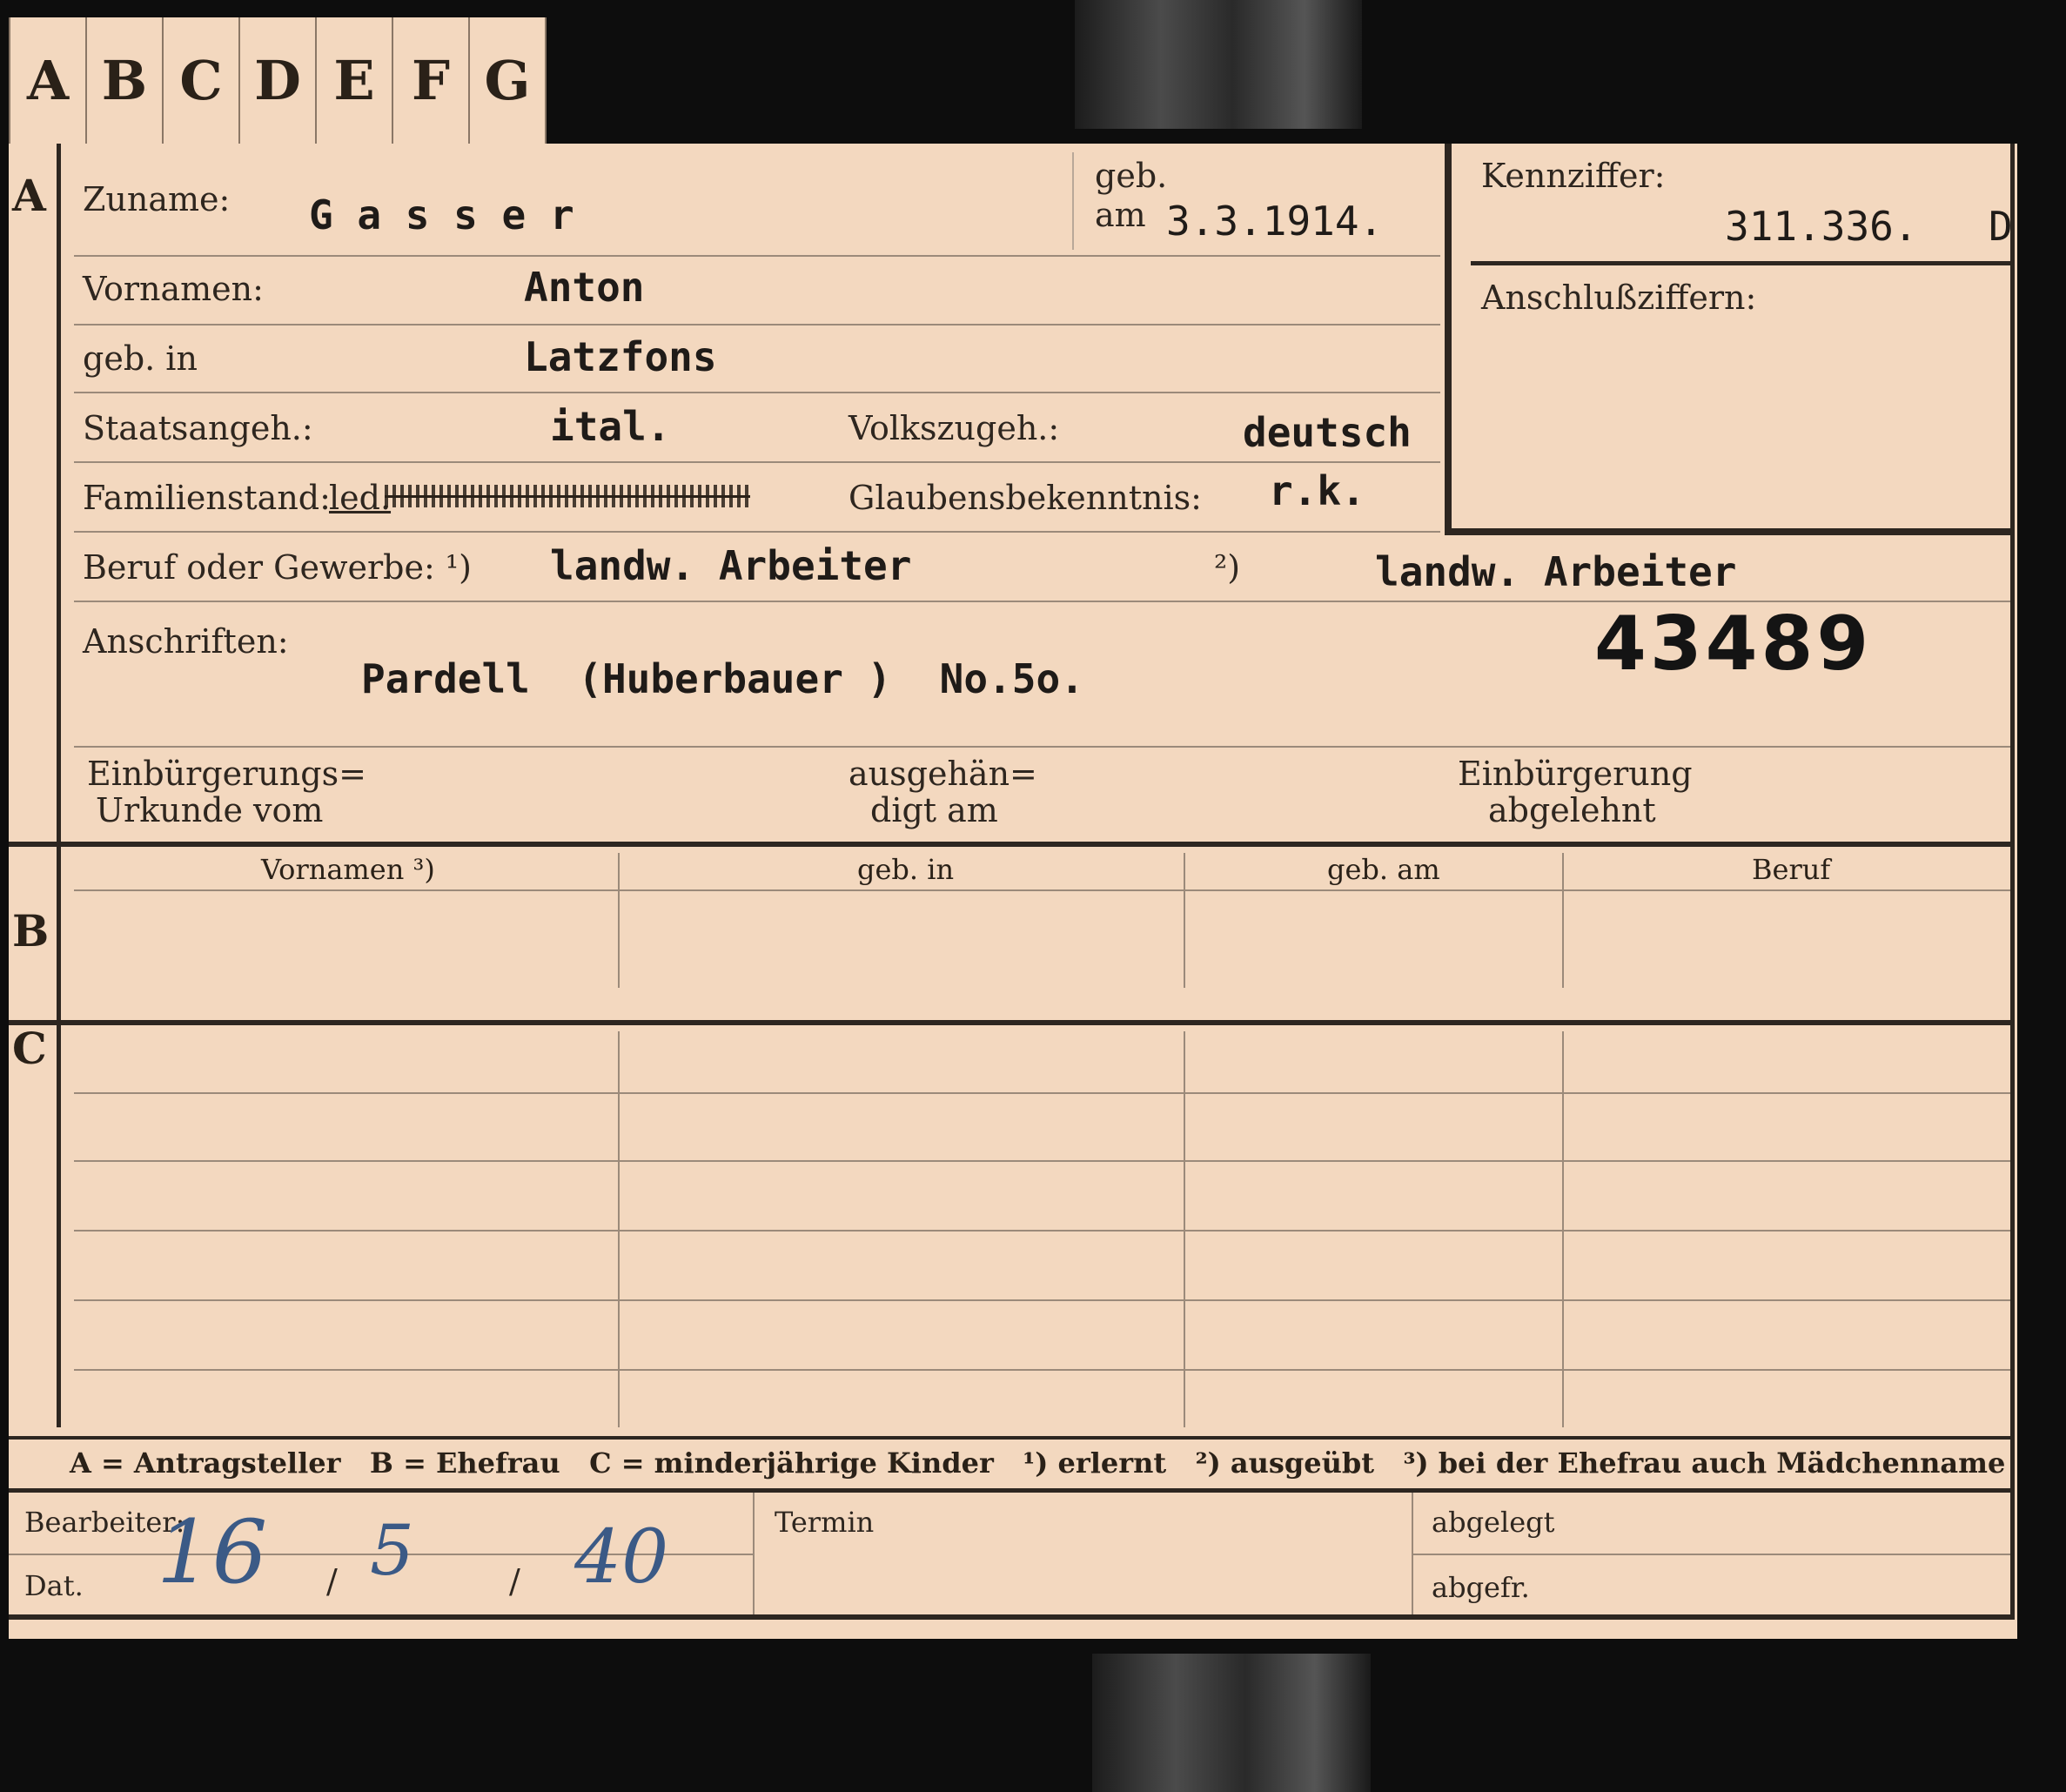 The height and width of the screenshot is (1792, 2066). What do you see at coordinates (1131, 176) in the screenshot?
I see `geb-label: geb.` at bounding box center [1131, 176].